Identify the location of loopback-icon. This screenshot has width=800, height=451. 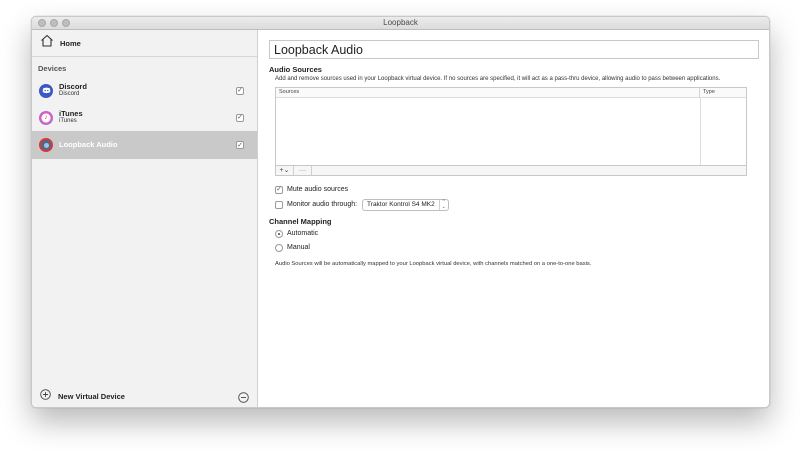
(46, 145).